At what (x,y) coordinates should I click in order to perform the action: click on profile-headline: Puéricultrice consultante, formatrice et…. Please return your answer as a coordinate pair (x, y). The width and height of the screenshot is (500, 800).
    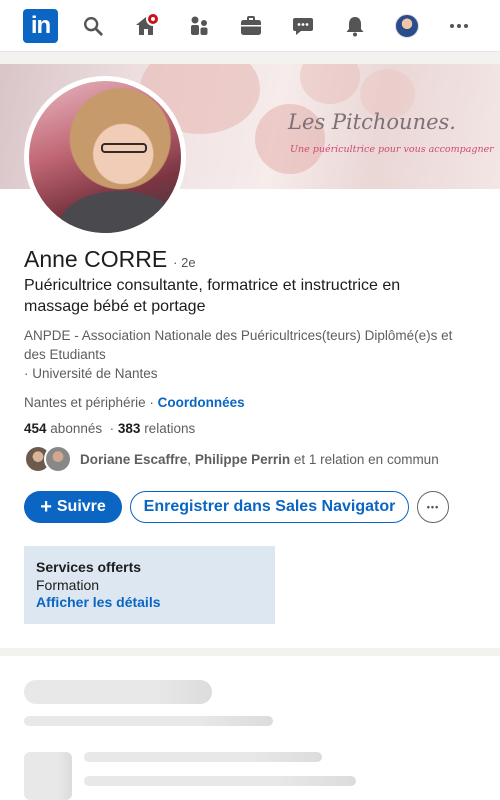
    Looking at the image, I should click on (212, 296).